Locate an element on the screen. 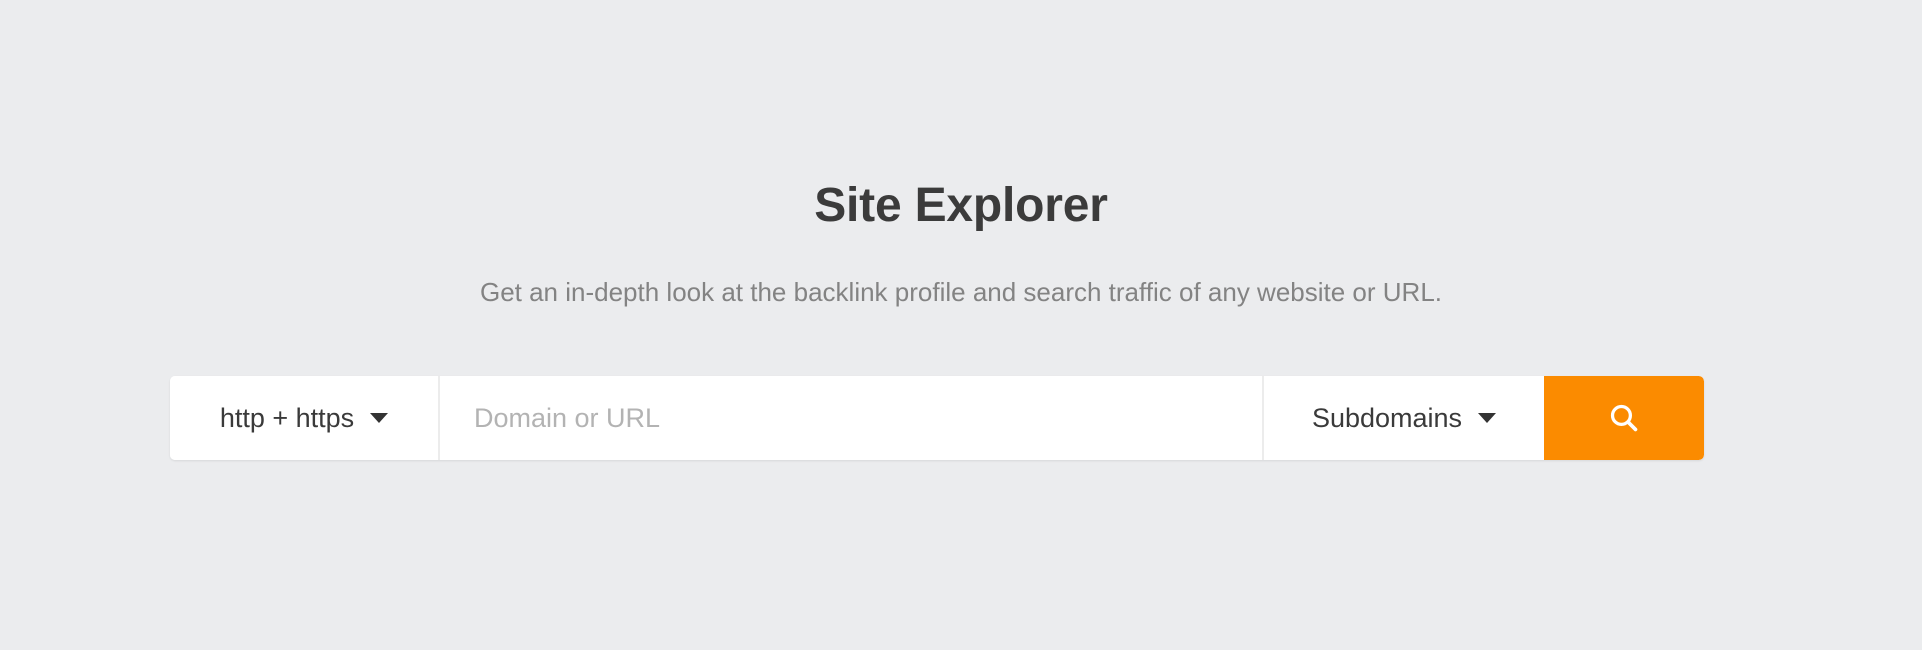 The image size is (1922, 650). site-explorer-search-bar: http + https Subdomains is located at coordinates (937, 418).